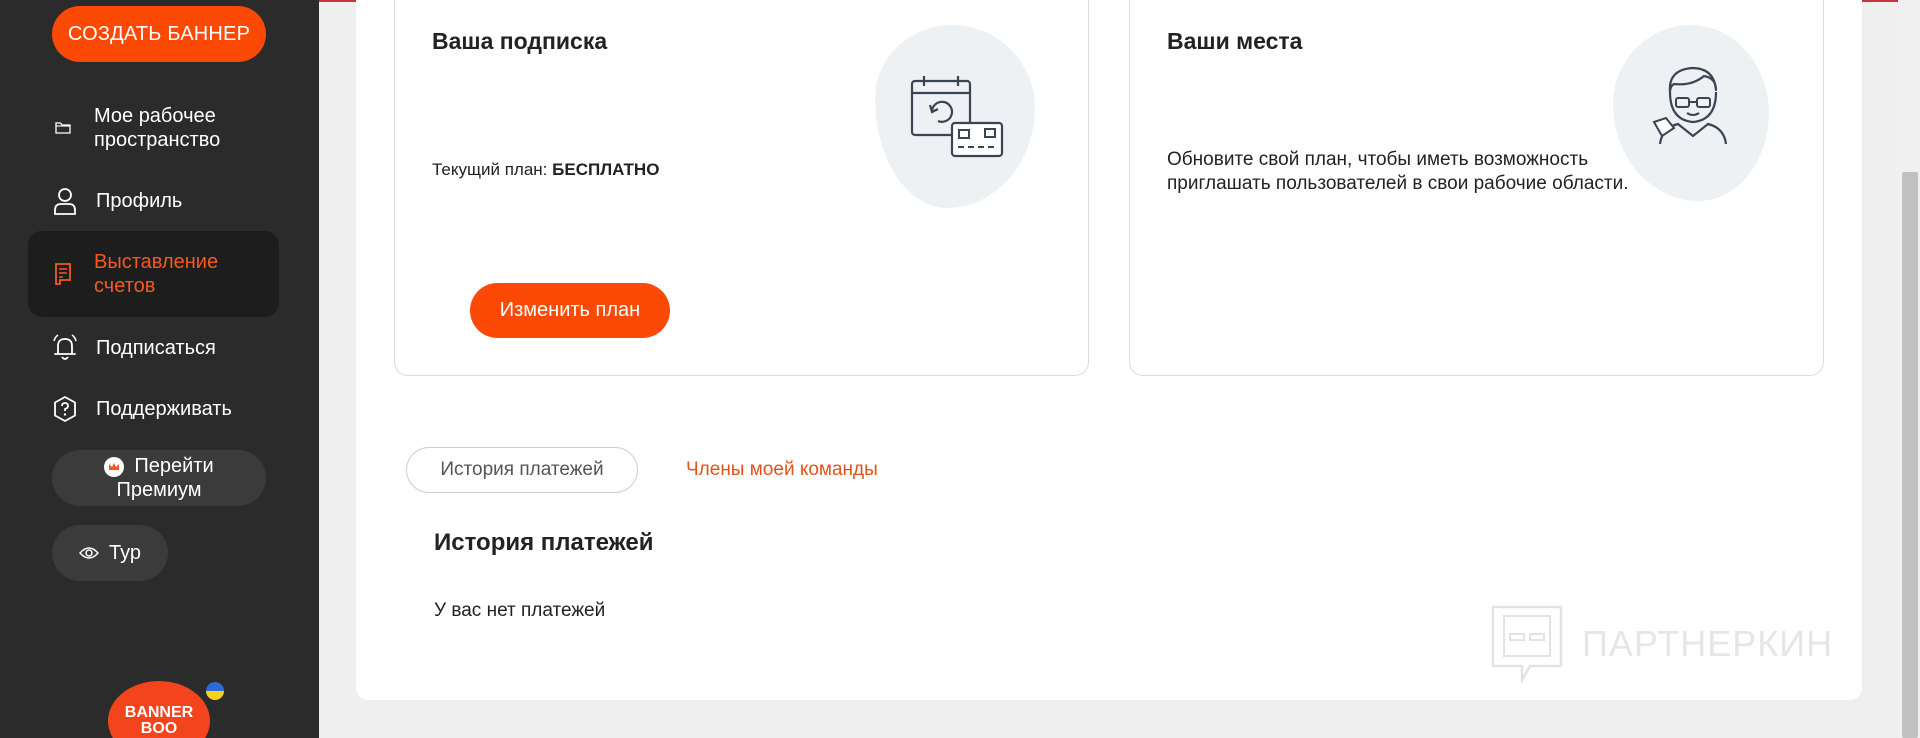 Image resolution: width=1920 pixels, height=738 pixels. Describe the element at coordinates (139, 201) in the screenshot. I see `sidebar-item-label: Профиль` at that location.